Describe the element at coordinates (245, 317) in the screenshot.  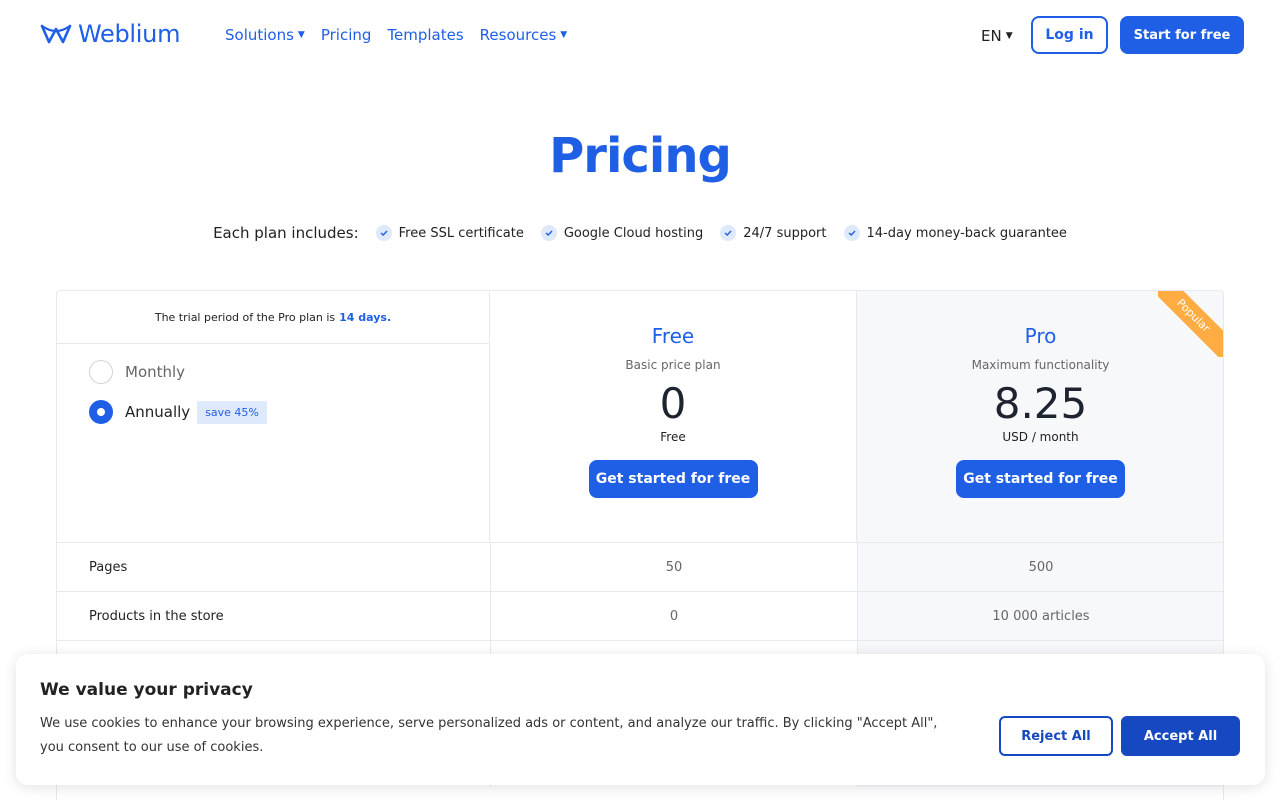
I see `trial-text: The trial period of the Pro plan is` at that location.